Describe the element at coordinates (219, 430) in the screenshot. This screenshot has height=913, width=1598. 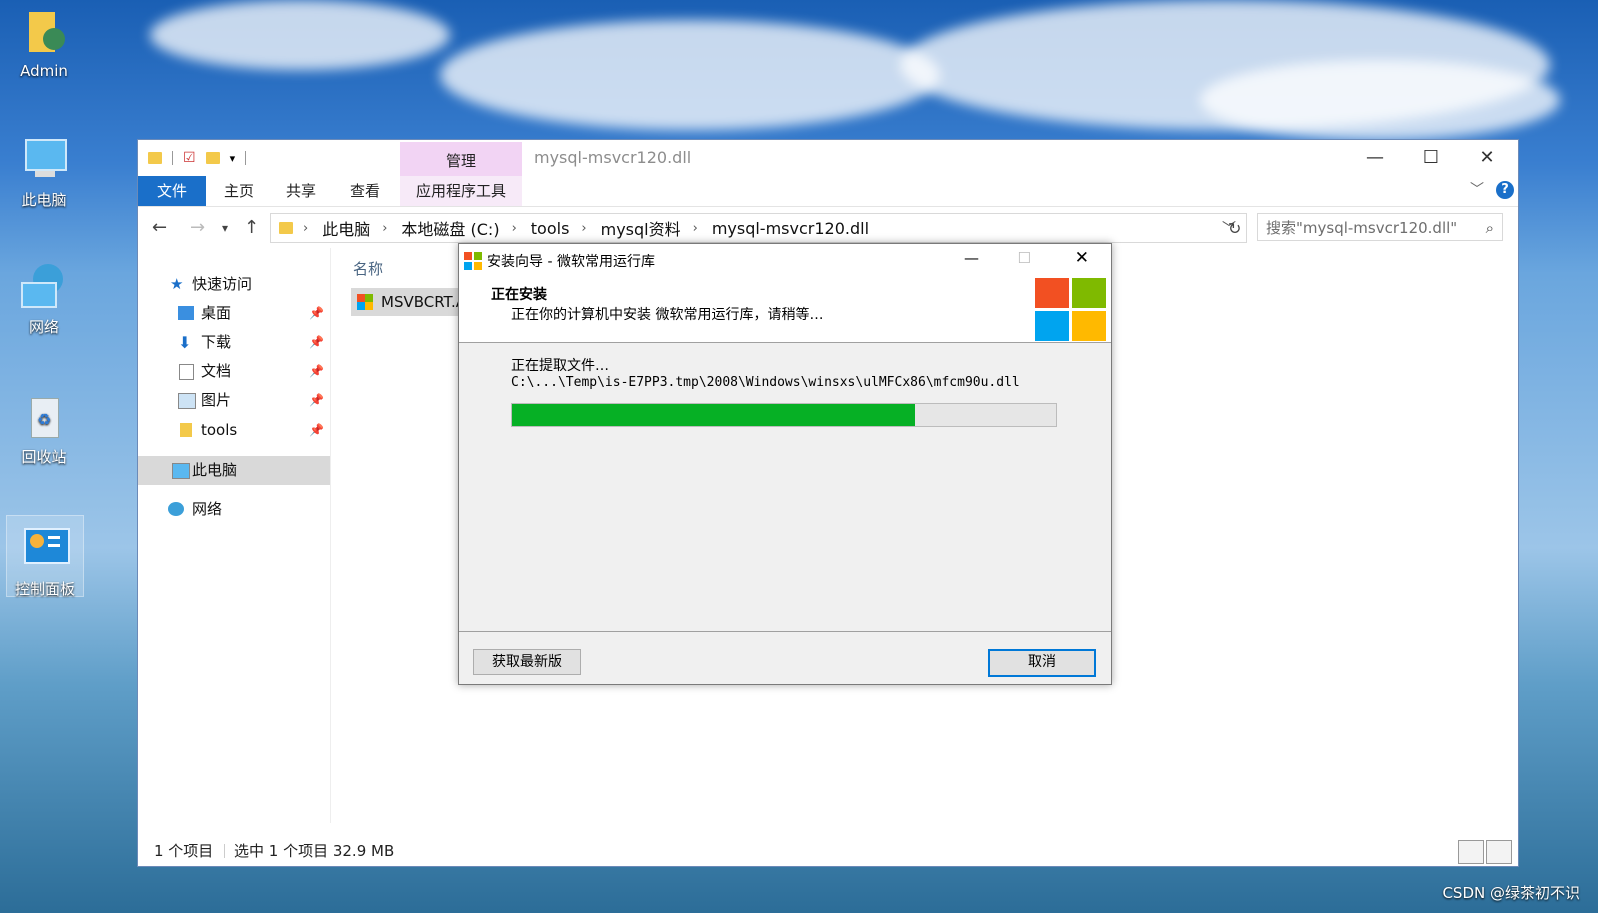
I see `sidebar-item-label: tools` at that location.